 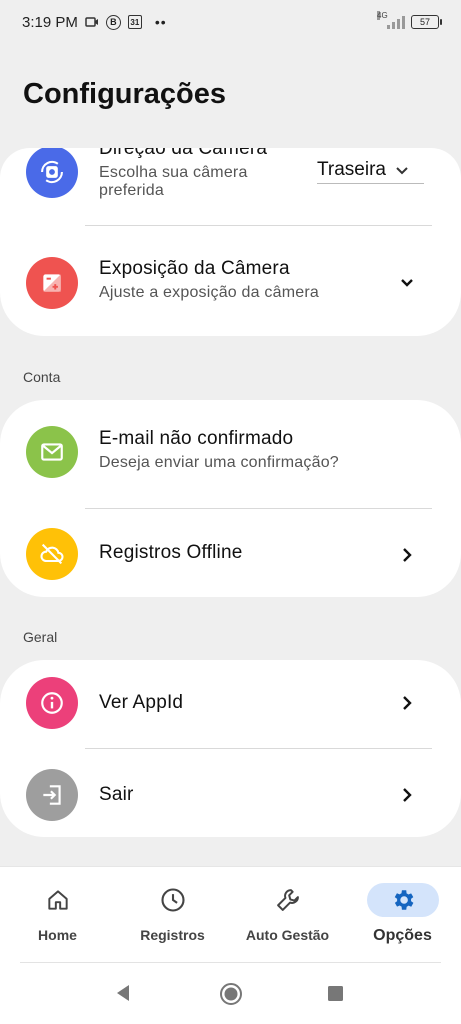 What do you see at coordinates (287, 900) in the screenshot?
I see `wrench-icon` at bounding box center [287, 900].